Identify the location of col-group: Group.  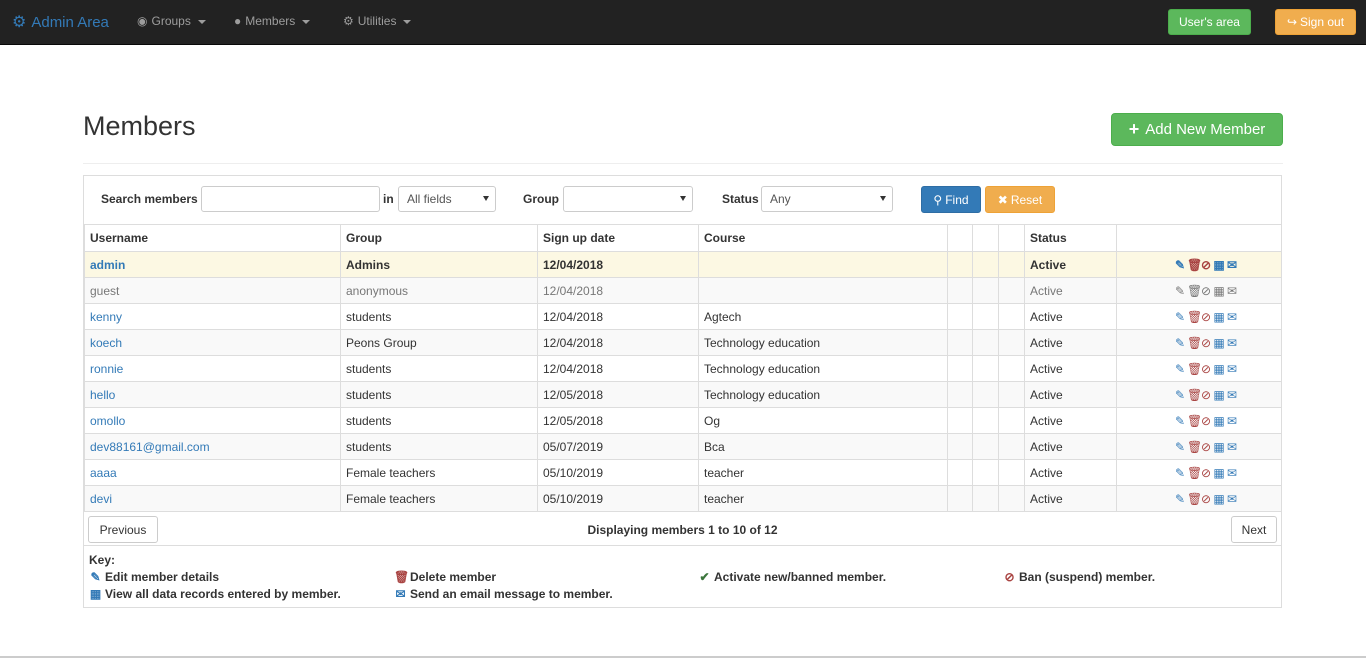
(439, 238).